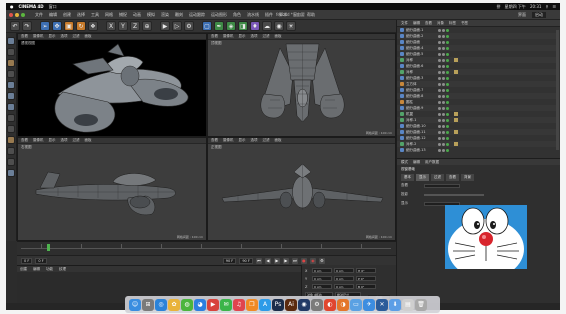 The height and width of the screenshot is (314, 566). Describe the element at coordinates (515, 7) in the screenshot. I see `menubar-date: 星期四 下午` at that location.